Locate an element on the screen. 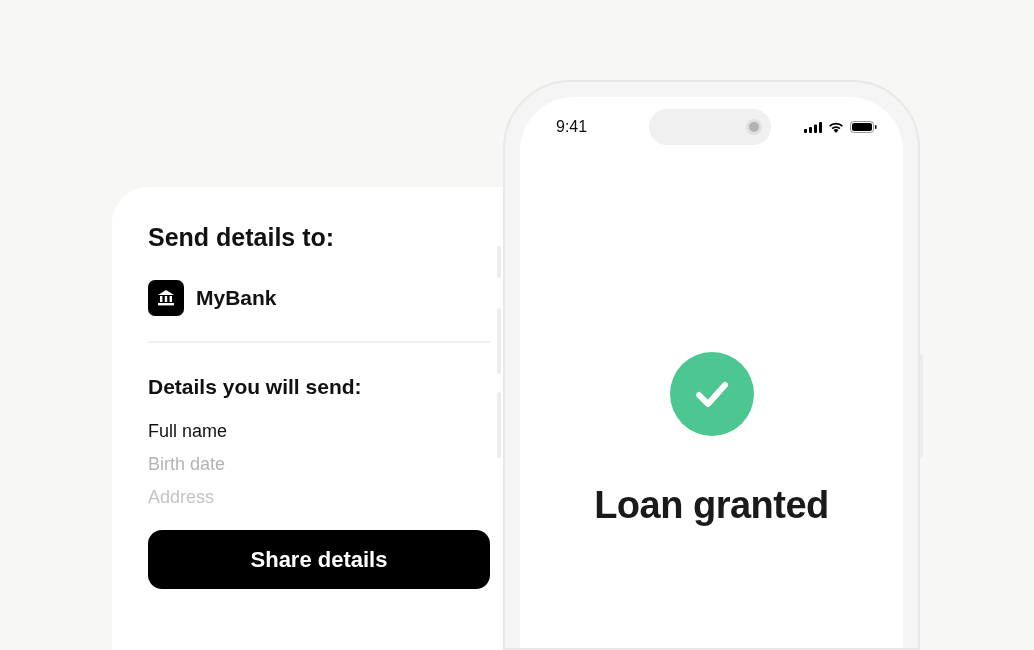  wifi-icon is located at coordinates (836, 127).